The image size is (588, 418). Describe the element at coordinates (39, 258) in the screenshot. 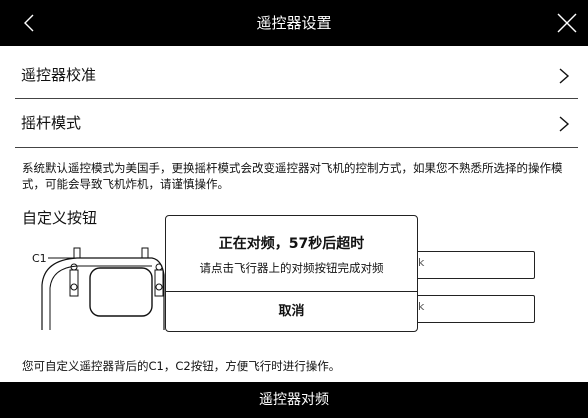

I see `c1-label: C1` at that location.